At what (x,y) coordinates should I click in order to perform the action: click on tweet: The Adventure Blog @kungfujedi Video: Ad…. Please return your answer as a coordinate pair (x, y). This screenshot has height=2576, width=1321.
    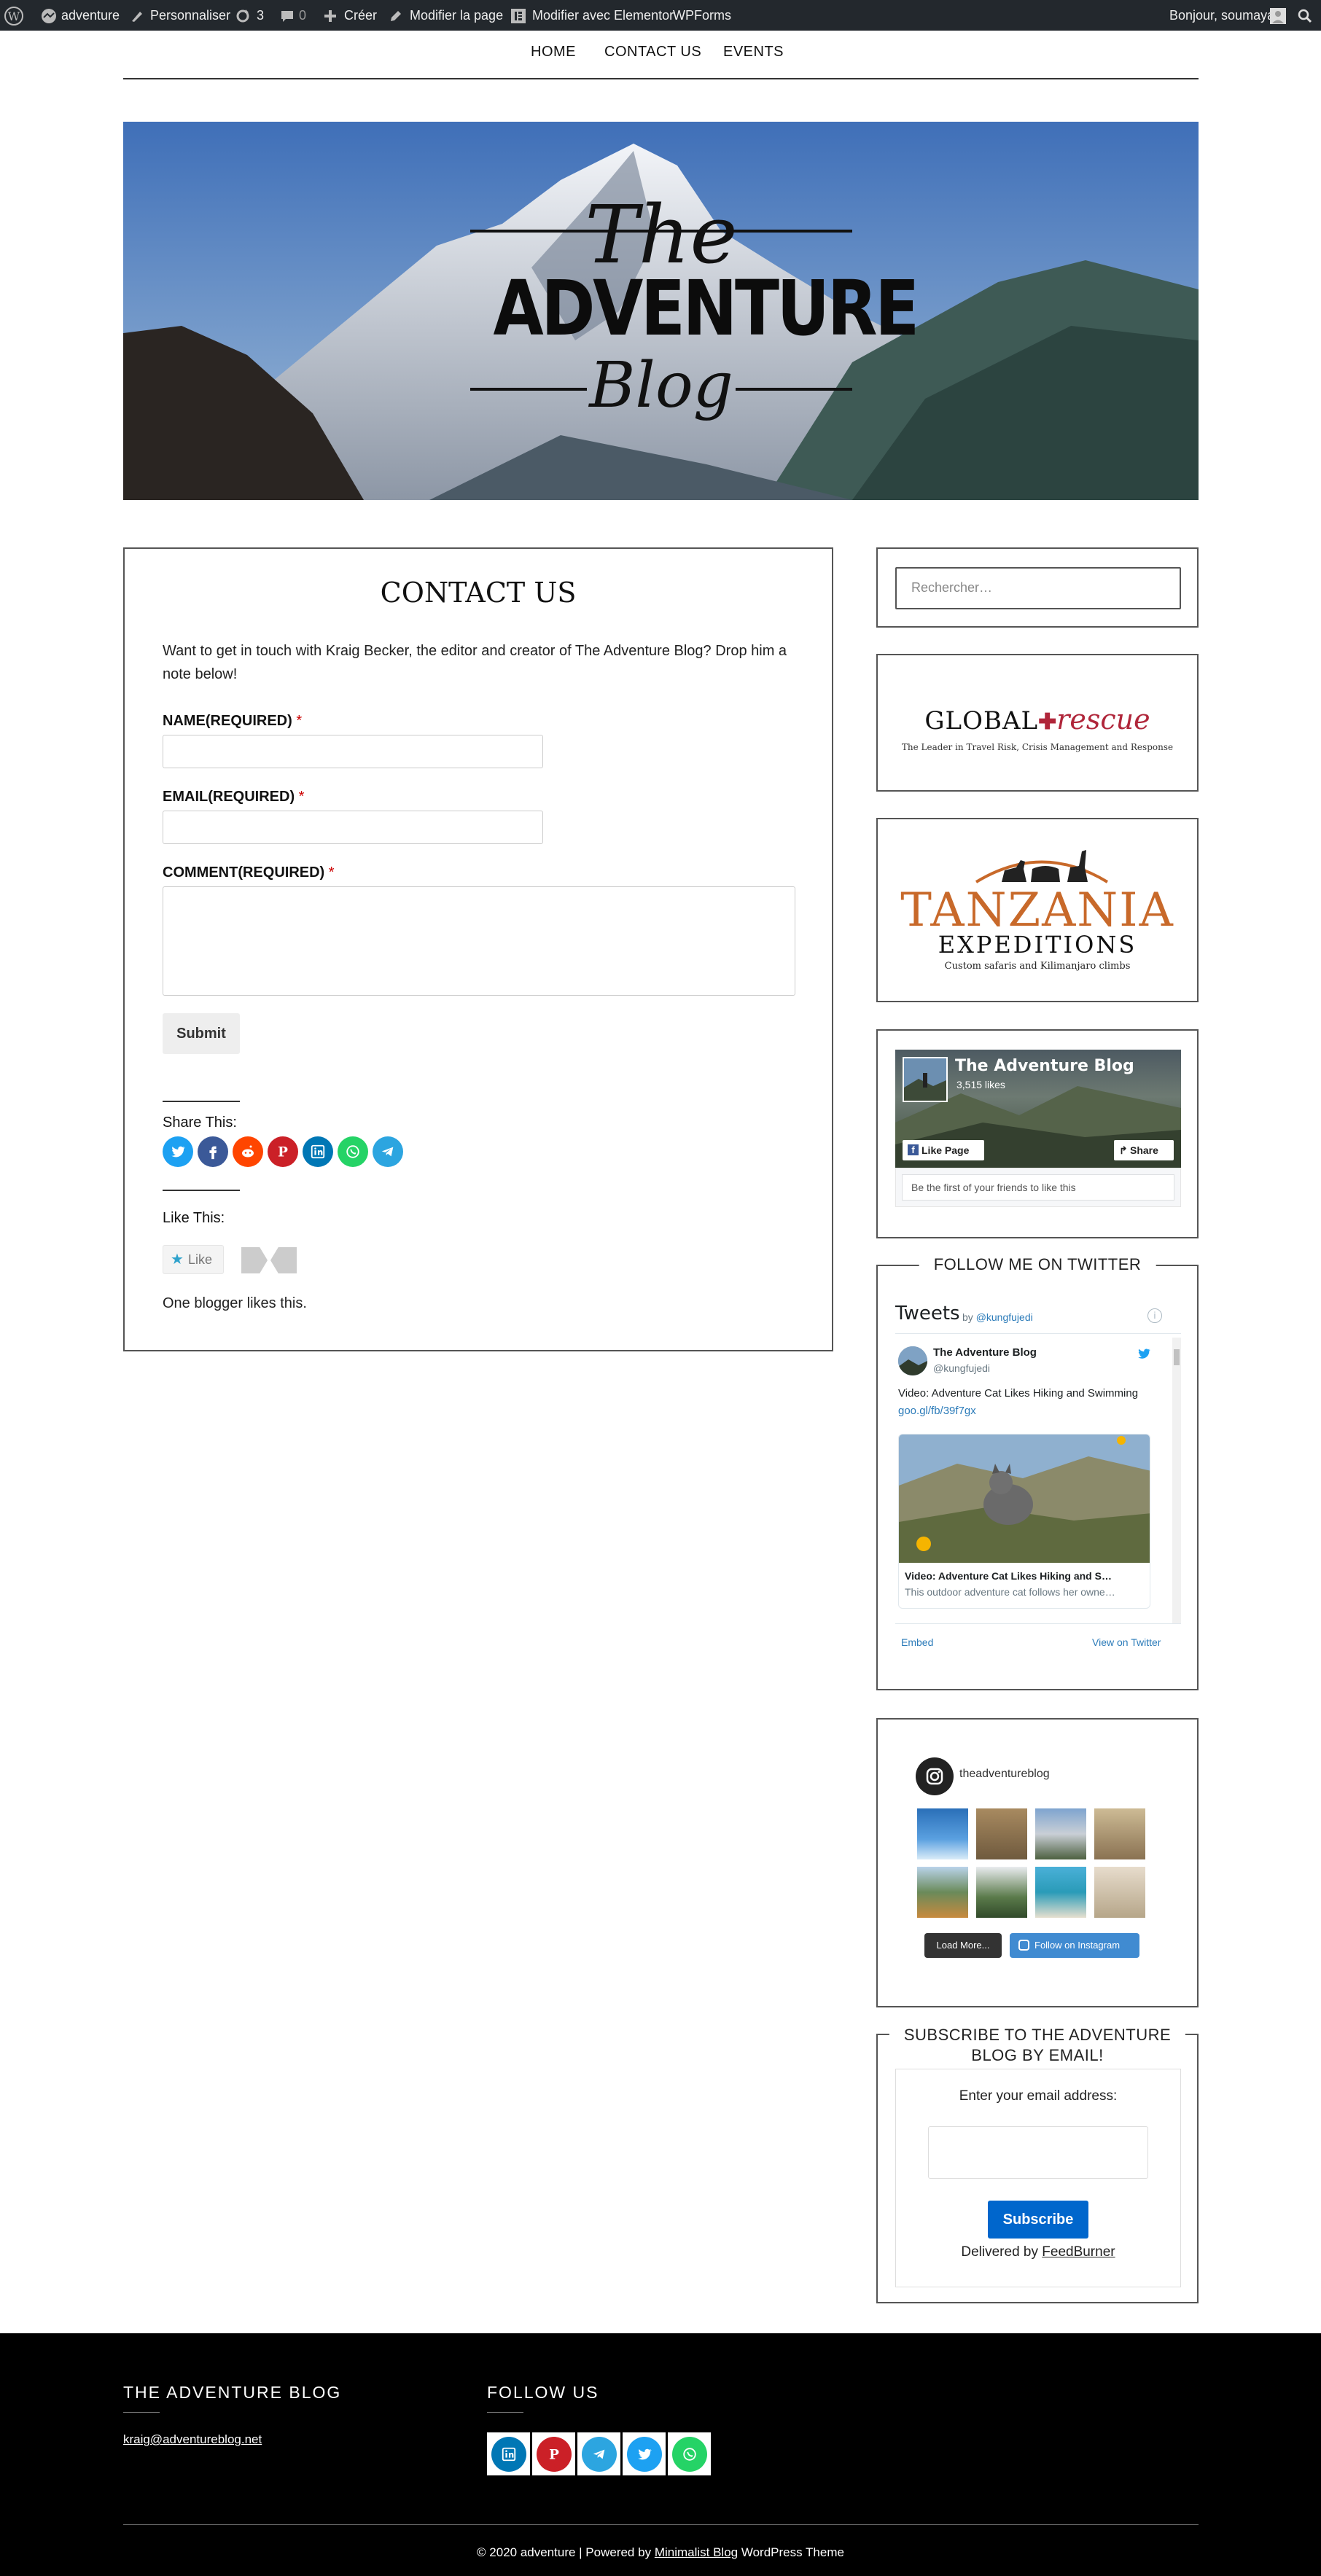
    Looking at the image, I should click on (1033, 1480).